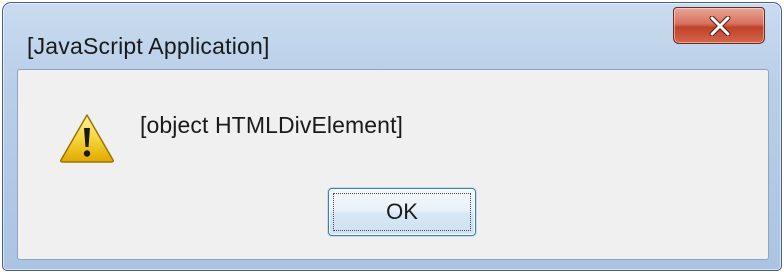  Describe the element at coordinates (148, 46) in the screenshot. I see `window-title: [JavaScript Application]` at that location.